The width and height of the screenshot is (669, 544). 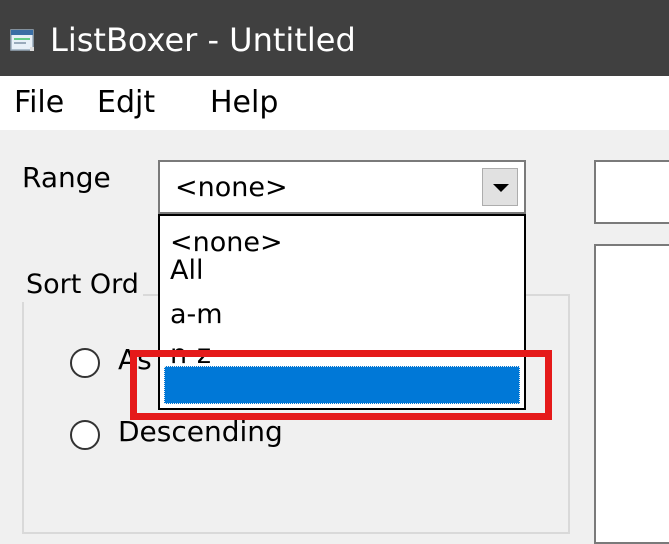 I want to click on range-dropdown-button, so click(x=500, y=187).